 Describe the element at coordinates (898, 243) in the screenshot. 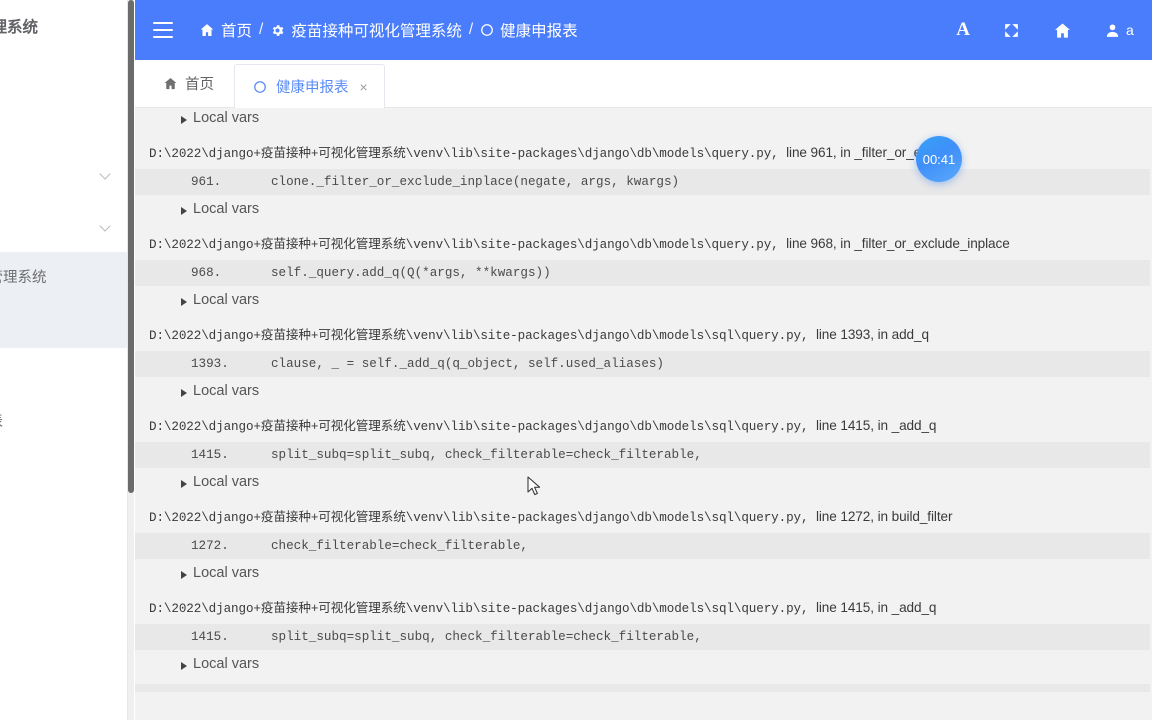

I see `frame-line-ref: line 968, in _filter_or_exclude_inplace` at that location.